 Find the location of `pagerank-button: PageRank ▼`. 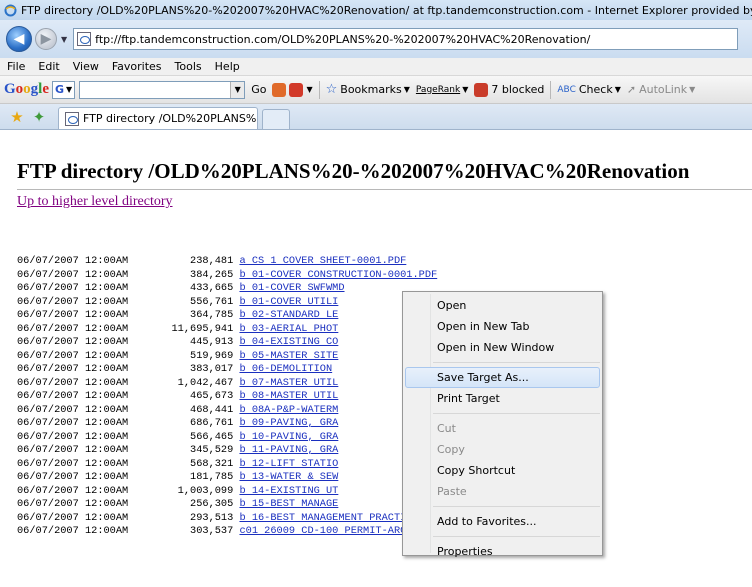

pagerank-button: PageRank ▼ is located at coordinates (442, 90).